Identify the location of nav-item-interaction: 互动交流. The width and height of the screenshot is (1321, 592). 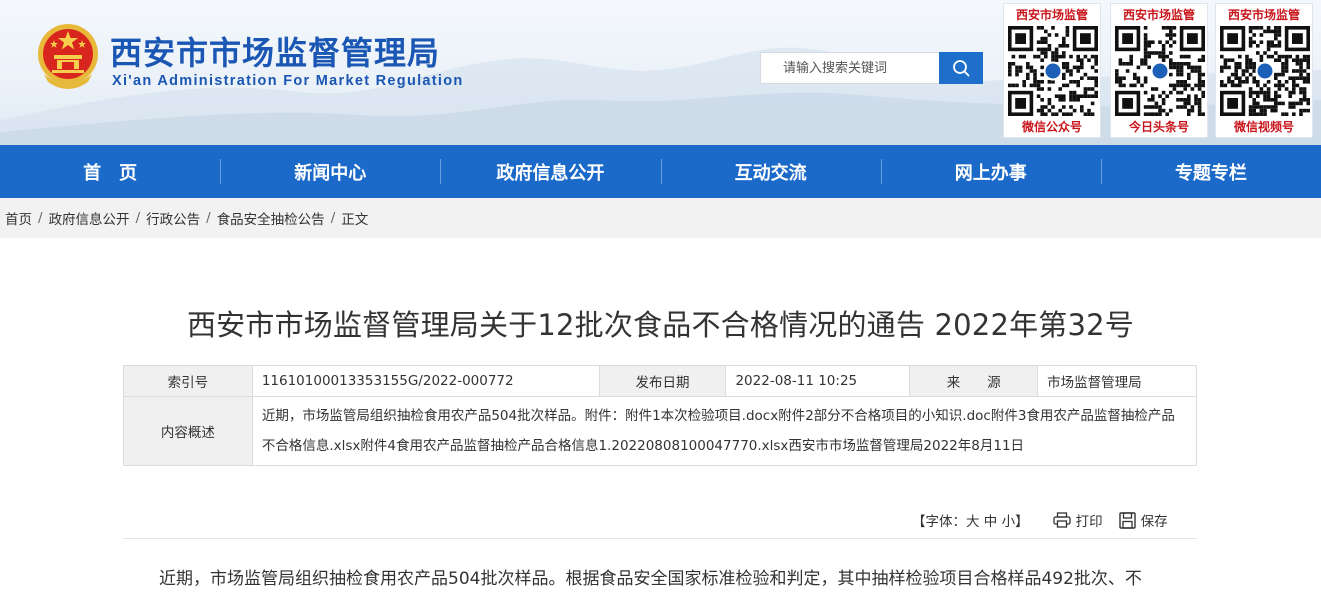
(770, 171).